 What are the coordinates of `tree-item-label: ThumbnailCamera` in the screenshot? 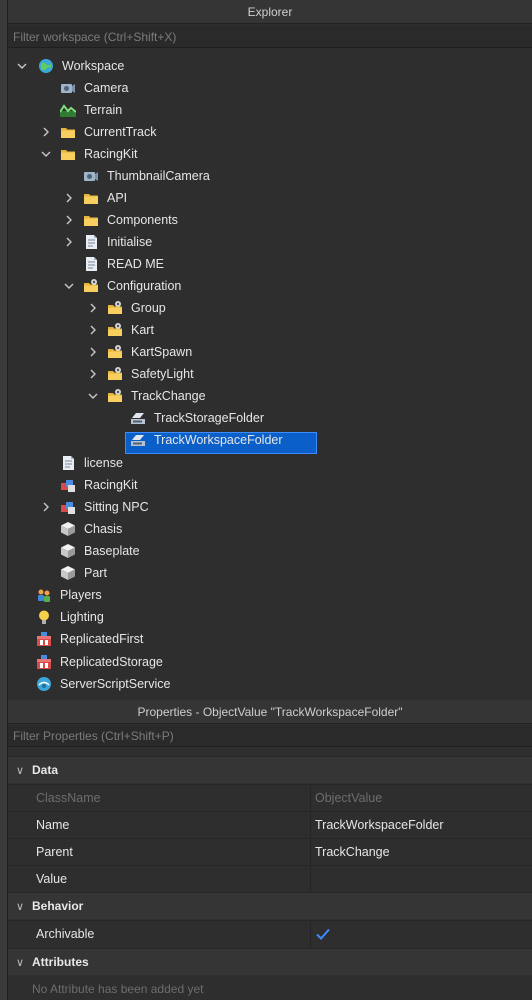 It's located at (158, 176).